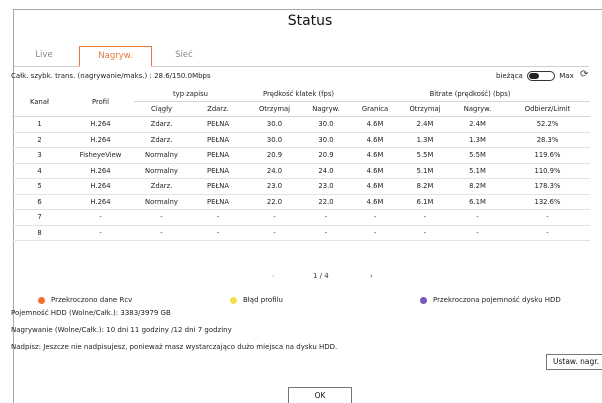 The image size is (602, 403). I want to click on table-row: 7---------, so click(301, 217).